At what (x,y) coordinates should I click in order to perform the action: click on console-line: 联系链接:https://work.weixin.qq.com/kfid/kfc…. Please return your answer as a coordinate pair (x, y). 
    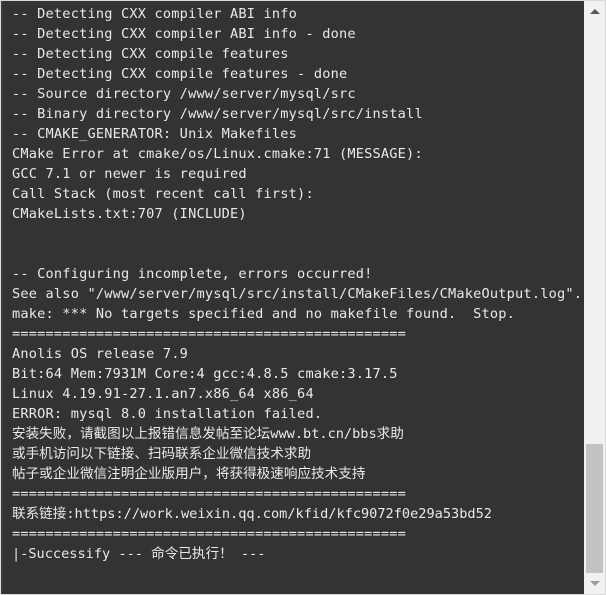
    Looking at the image, I should click on (252, 514).